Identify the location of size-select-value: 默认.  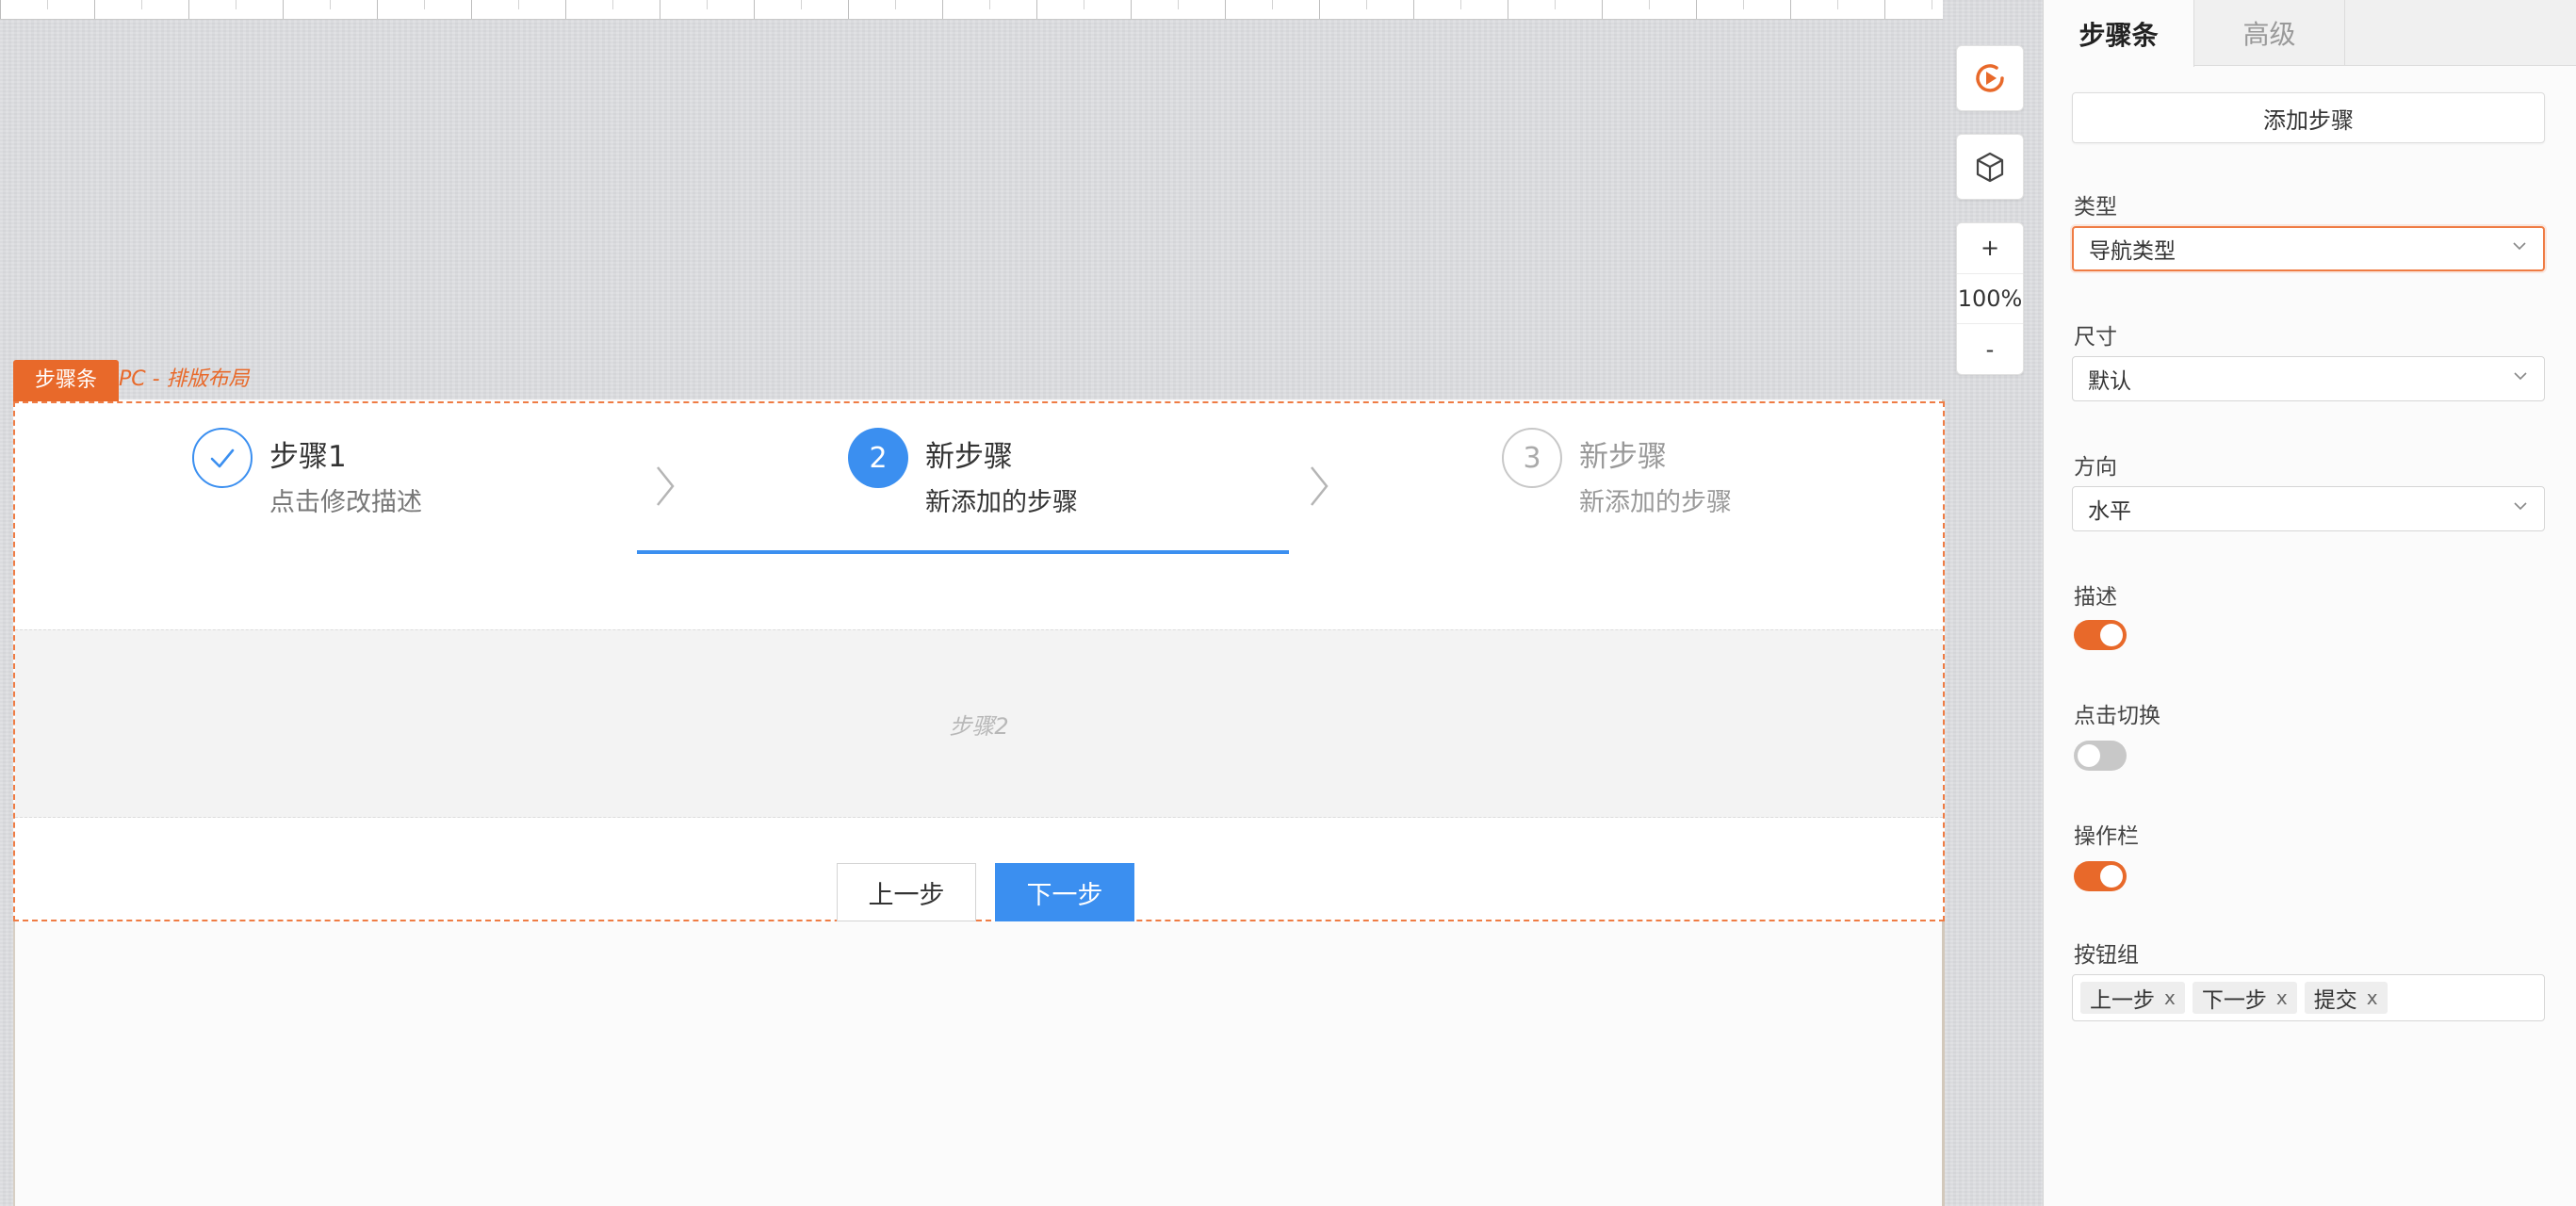
(2109, 381).